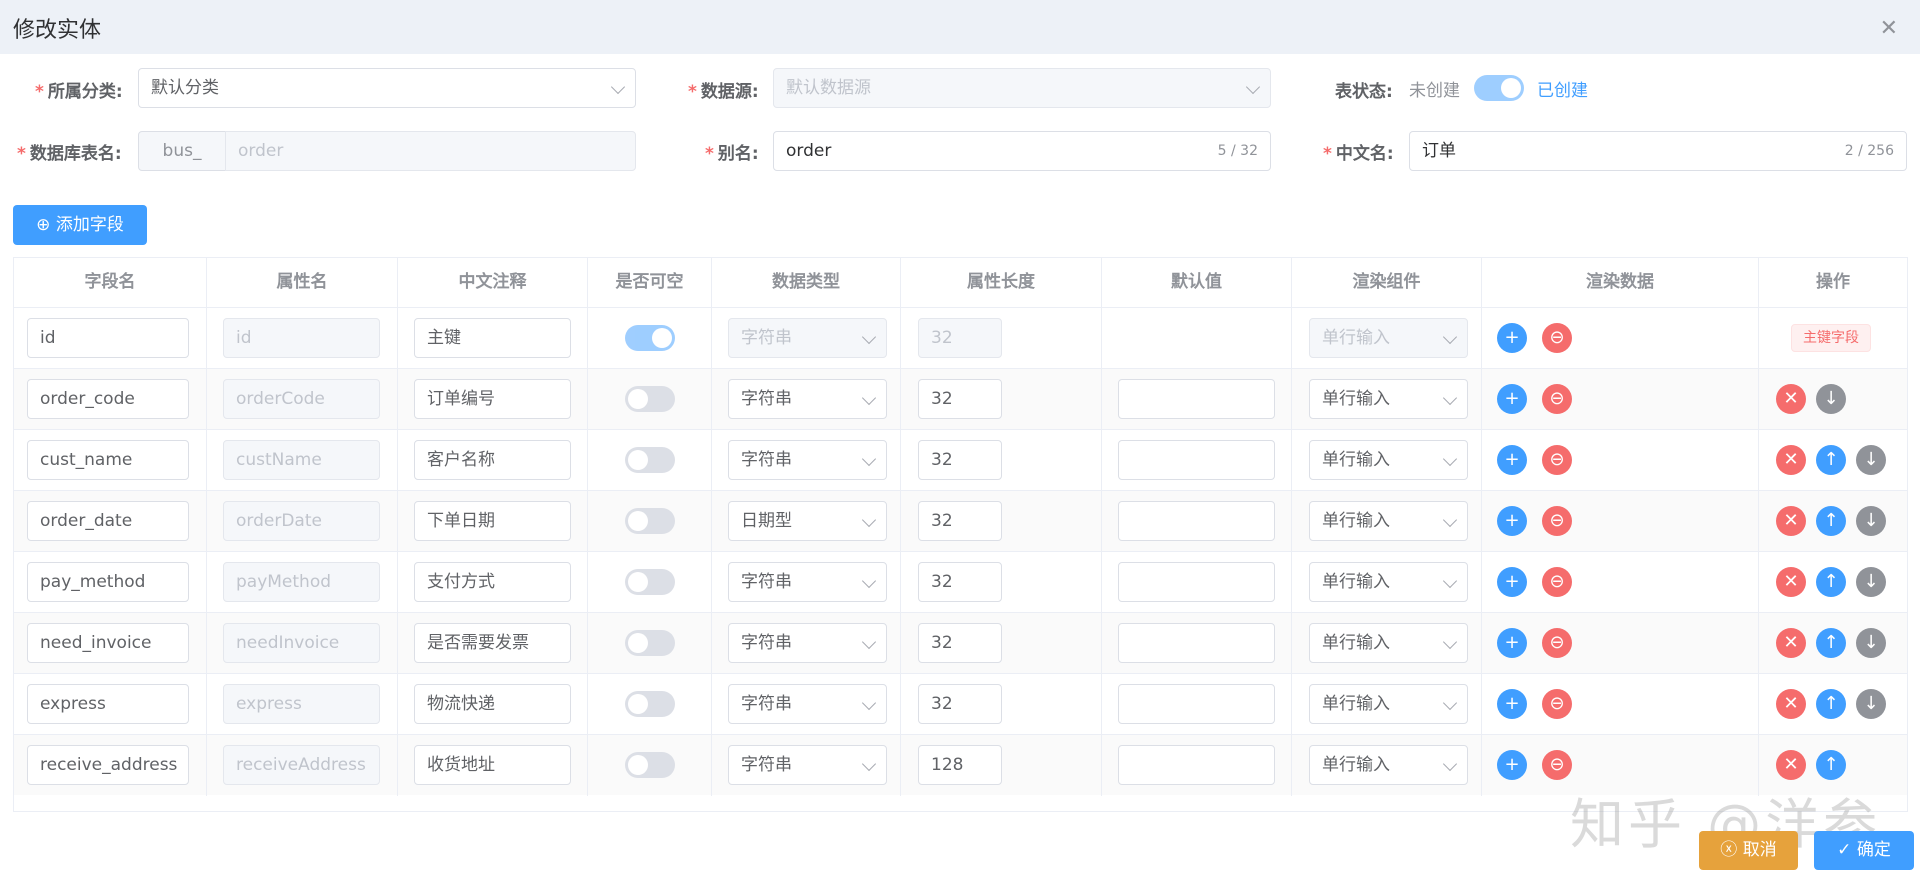  What do you see at coordinates (1658, 151) in the screenshot?
I see `cn-name-input: 订单 2 / 256` at bounding box center [1658, 151].